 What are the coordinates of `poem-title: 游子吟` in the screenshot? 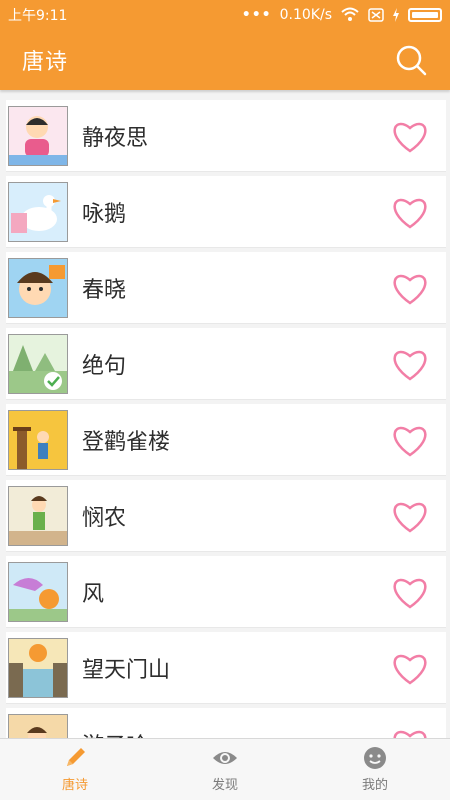 It's located at (236, 733).